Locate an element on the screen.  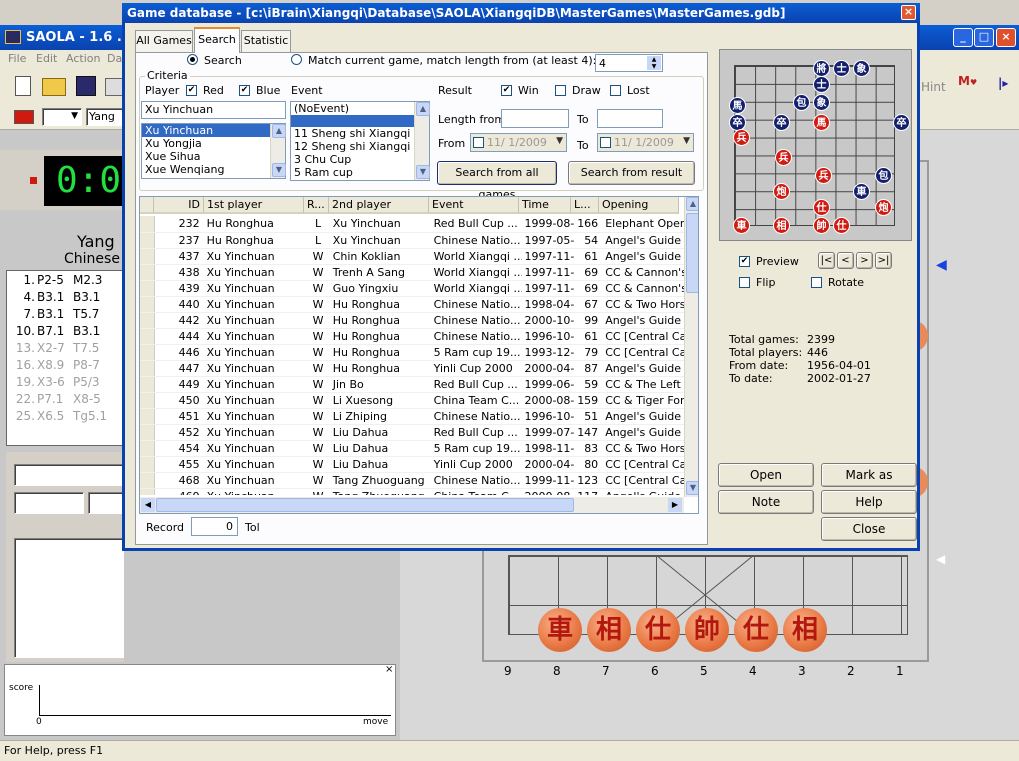
last-move-icon: |▸ is located at coordinates (1007, 86).